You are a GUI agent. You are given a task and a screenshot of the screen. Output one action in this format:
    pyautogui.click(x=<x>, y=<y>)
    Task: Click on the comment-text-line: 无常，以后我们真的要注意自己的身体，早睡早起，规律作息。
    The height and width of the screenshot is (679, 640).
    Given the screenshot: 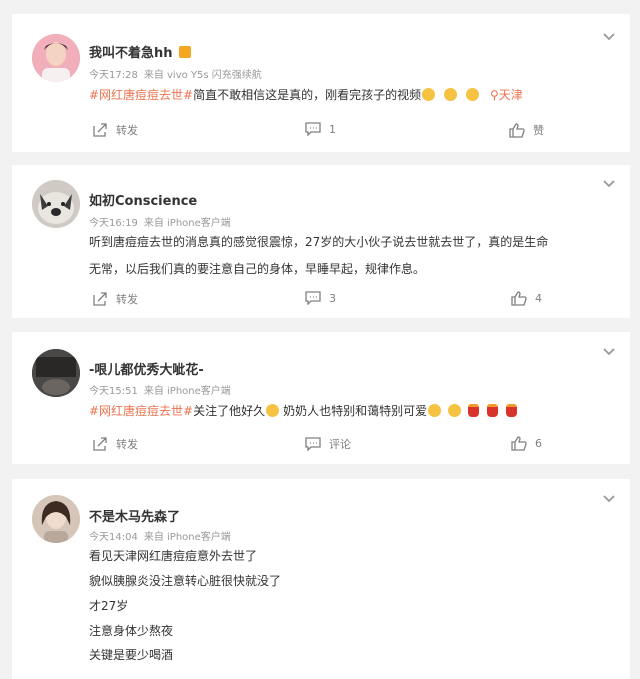 What is the action you would take?
    pyautogui.click(x=257, y=269)
    